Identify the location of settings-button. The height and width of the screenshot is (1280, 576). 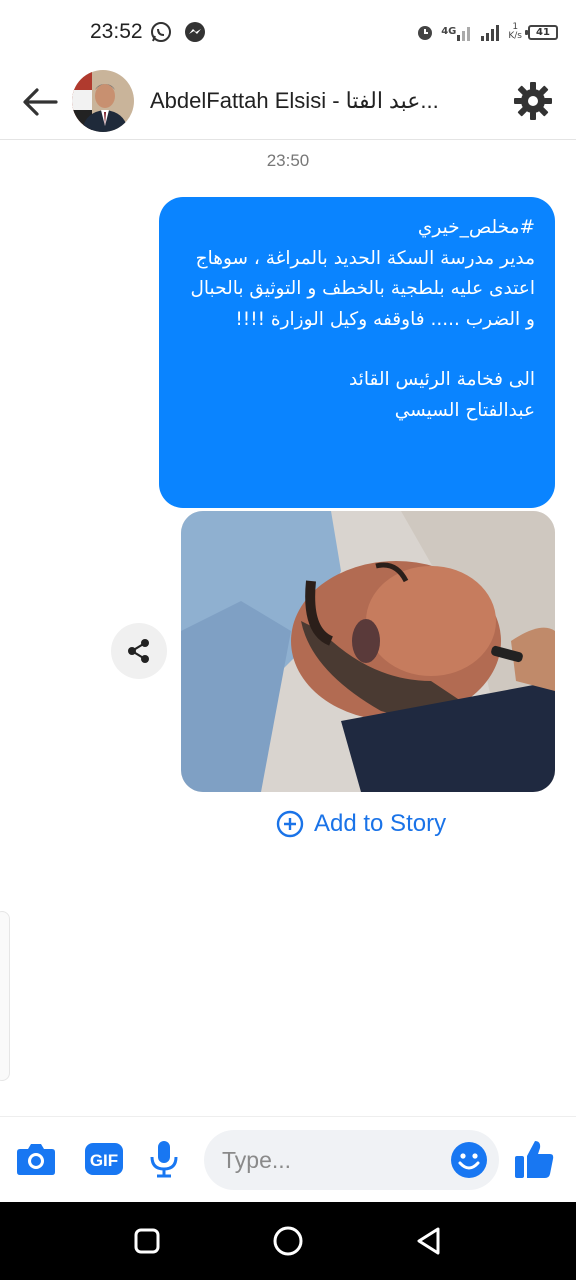
(533, 101).